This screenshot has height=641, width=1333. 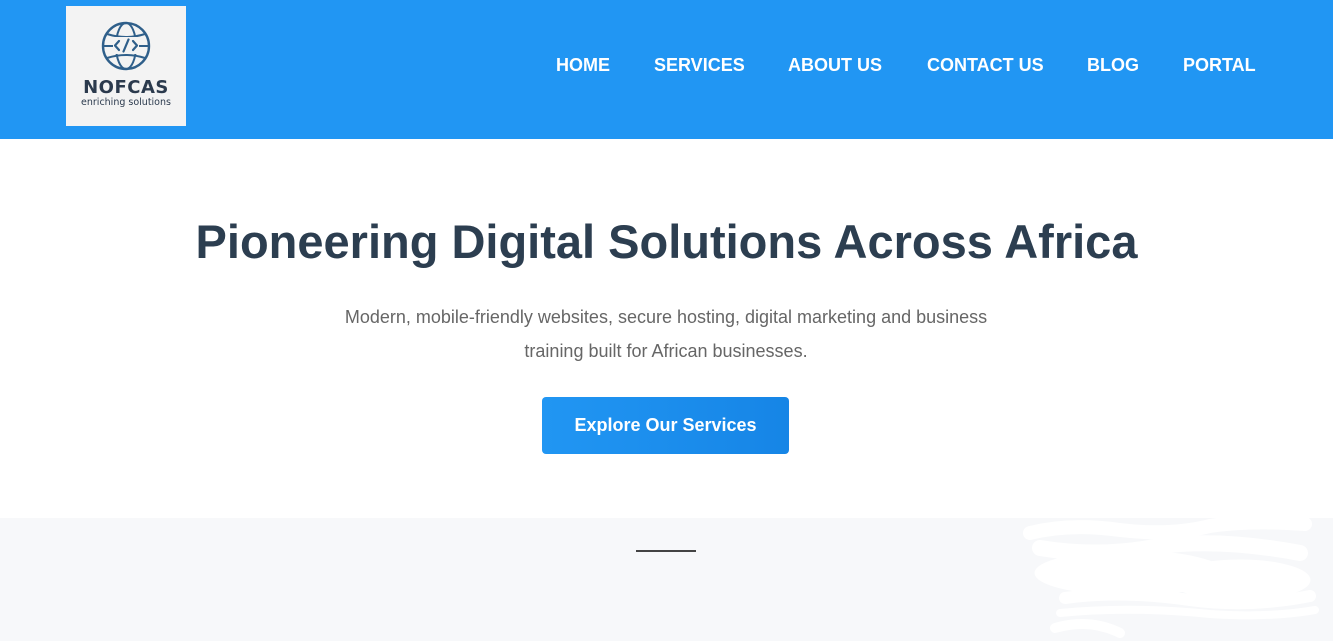 I want to click on hero-subtitle-line-2: training built for African businesses., so click(x=666, y=351).